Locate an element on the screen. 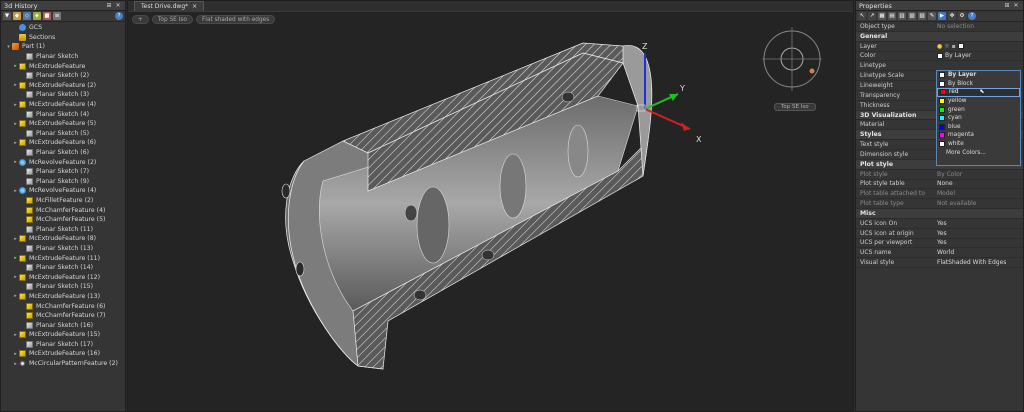 This screenshot has height=412, width=1024. color-option: green is located at coordinates (978, 109).